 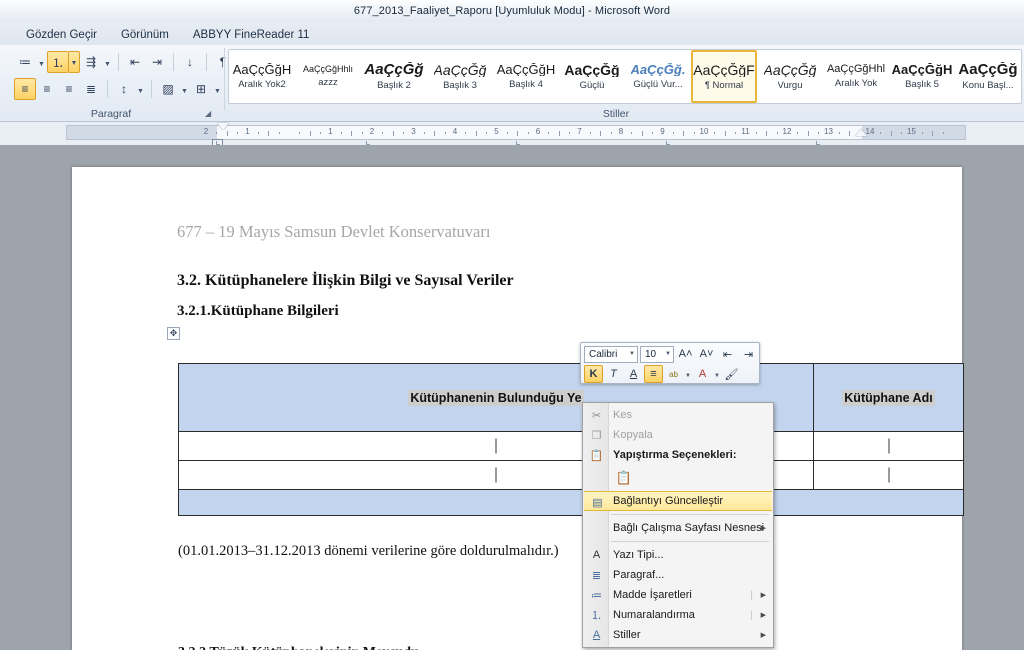 What do you see at coordinates (888, 397) in the screenshot?
I see `table-header-cell: Kütüphane Adı` at bounding box center [888, 397].